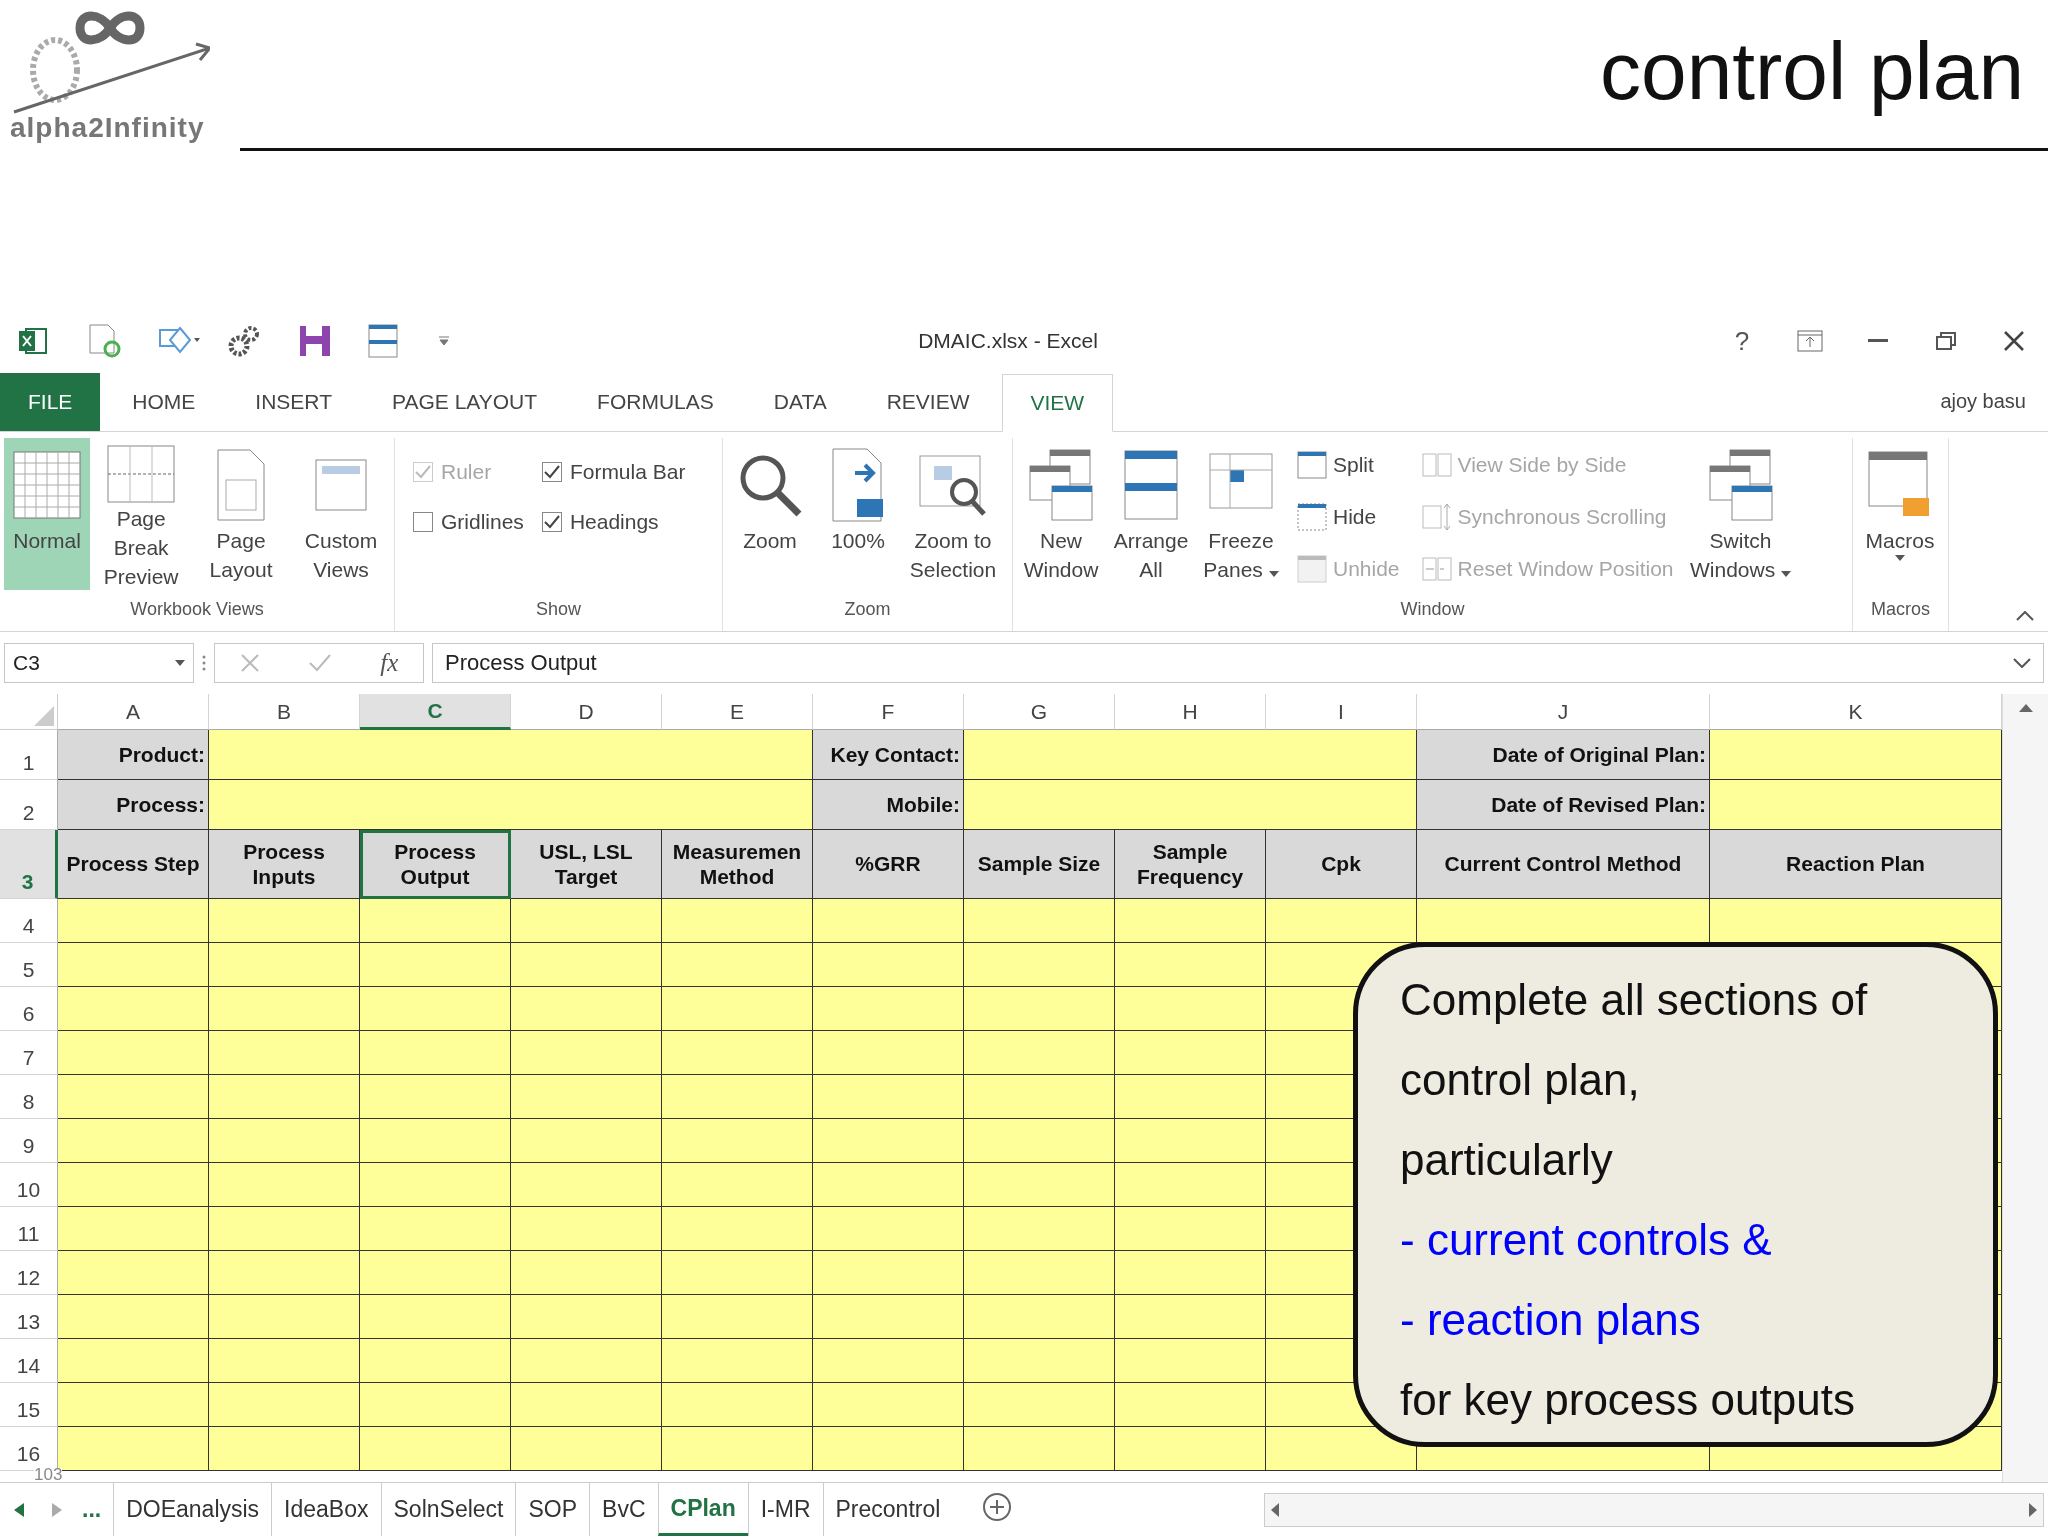  I want to click on hide-icon, so click(1312, 517).